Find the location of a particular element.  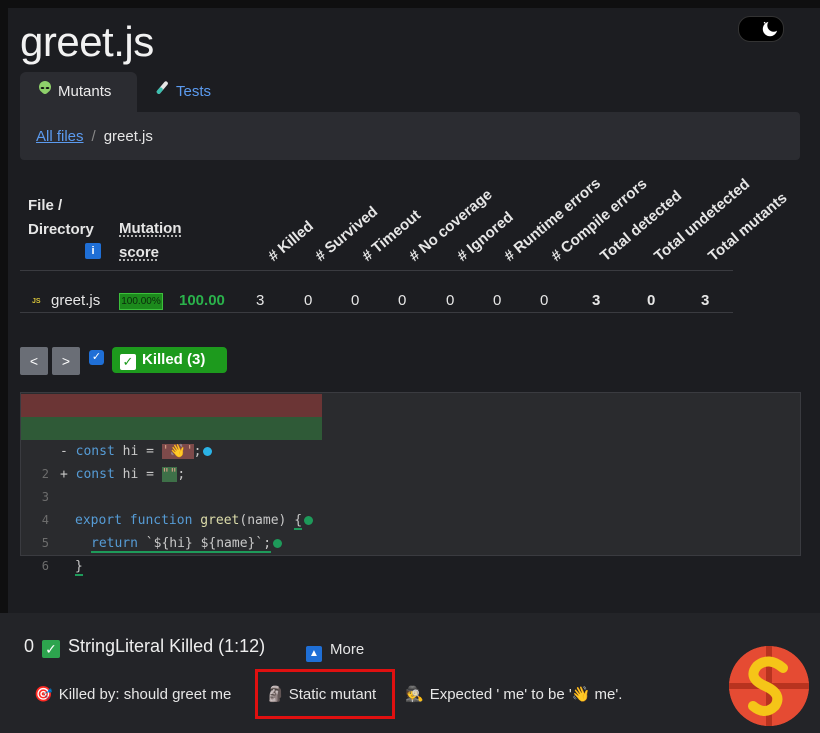

filter-checkbox: ✓ is located at coordinates (96, 357).